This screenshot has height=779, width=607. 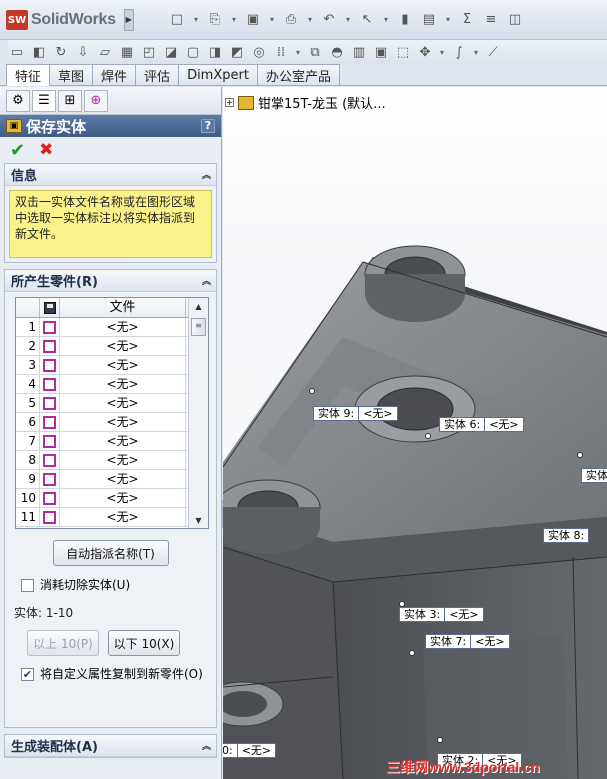 I want to click on table-scrollbar: ▲ ≡ ▼, so click(x=198, y=413).